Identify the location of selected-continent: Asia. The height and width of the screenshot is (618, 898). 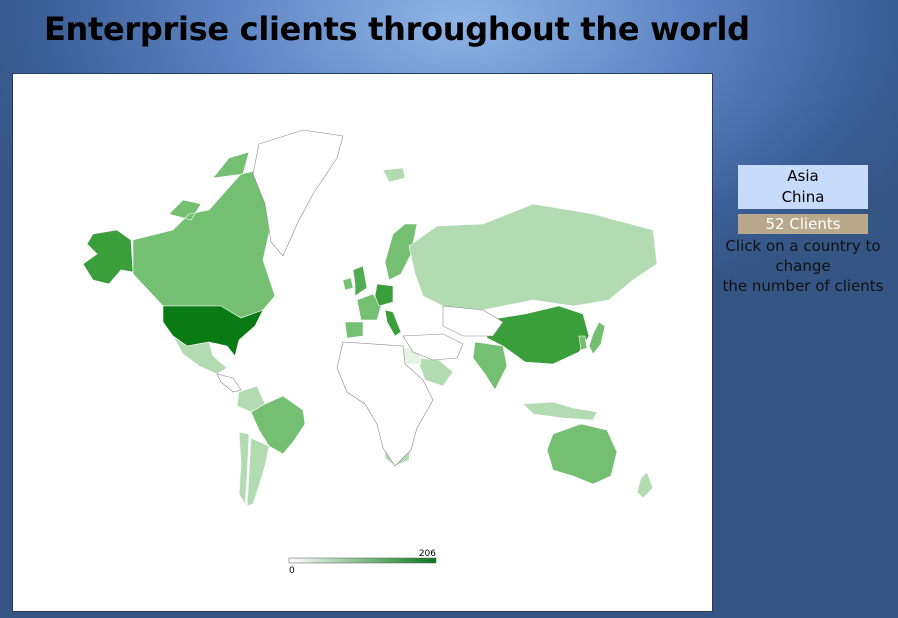
(803, 176).